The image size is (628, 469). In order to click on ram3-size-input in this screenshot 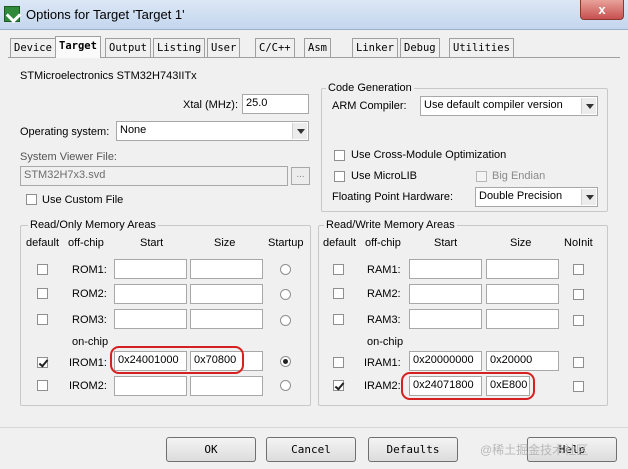, I will do `click(522, 319)`.